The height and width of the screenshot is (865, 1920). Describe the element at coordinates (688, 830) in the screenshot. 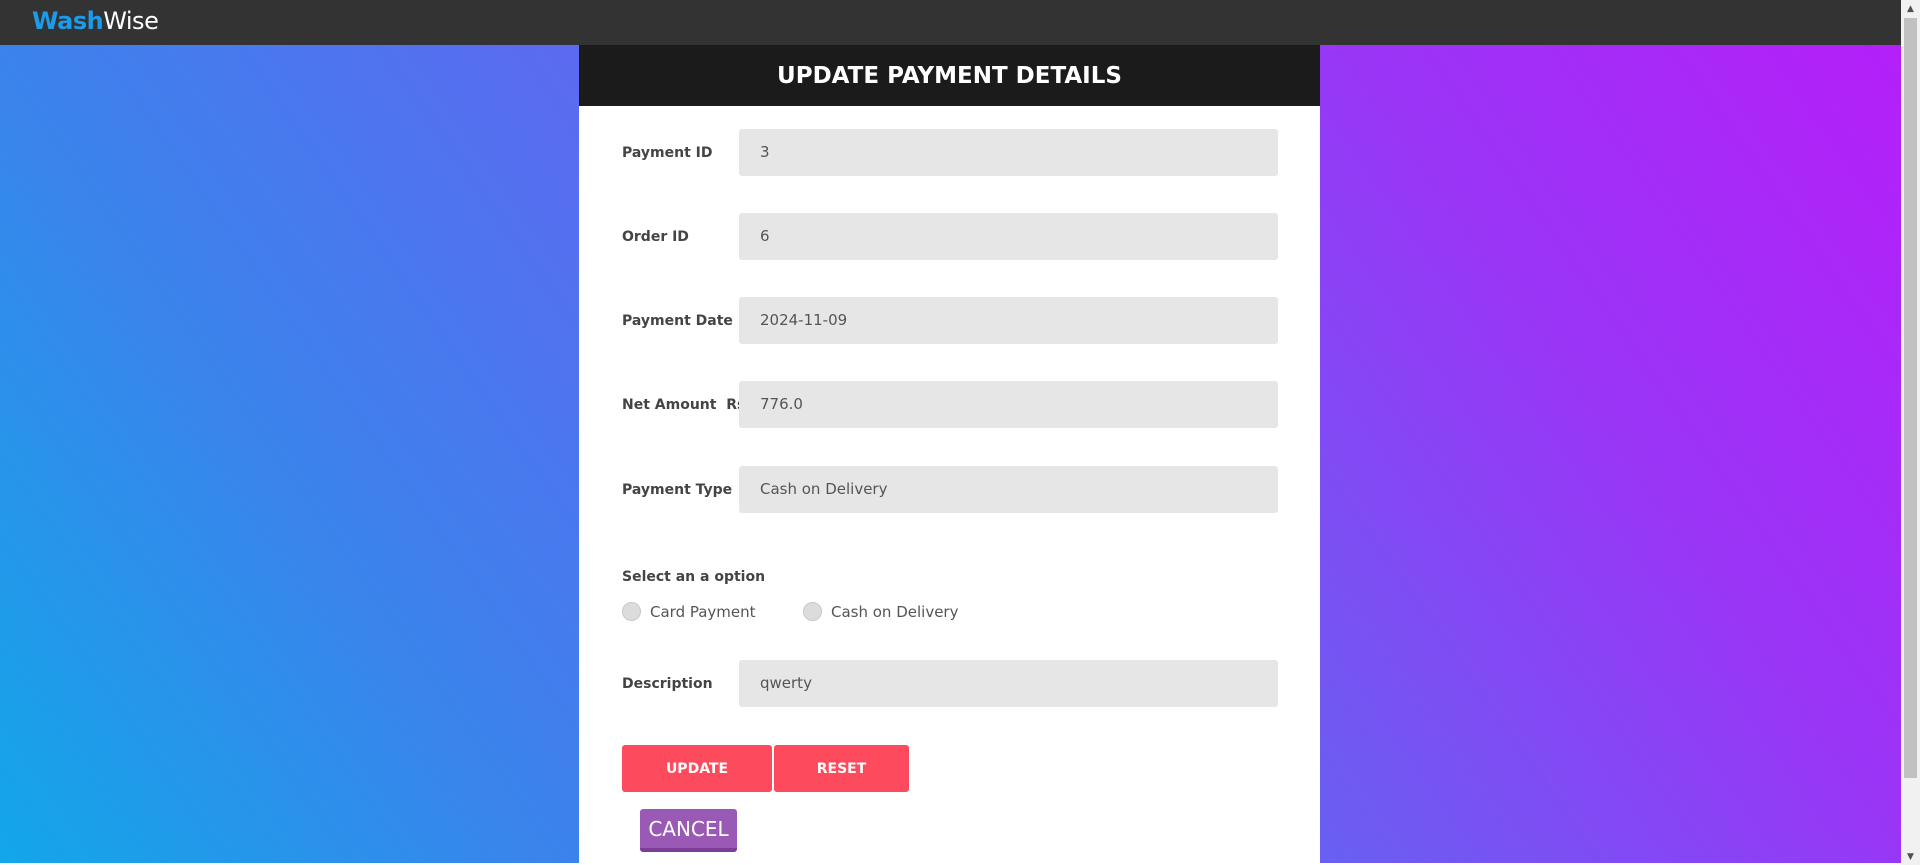

I see `cancel-button: CANCEL` at that location.